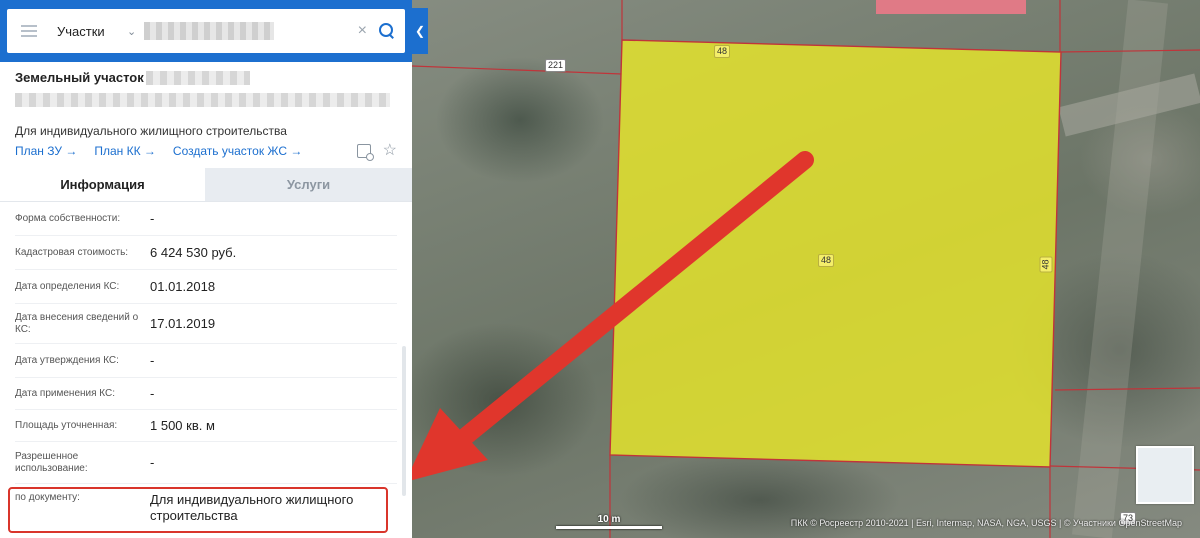  I want to click on scale-bar: 10 m, so click(609, 521).